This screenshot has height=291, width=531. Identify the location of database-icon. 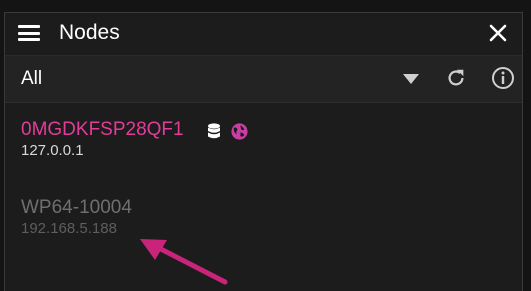
(214, 131).